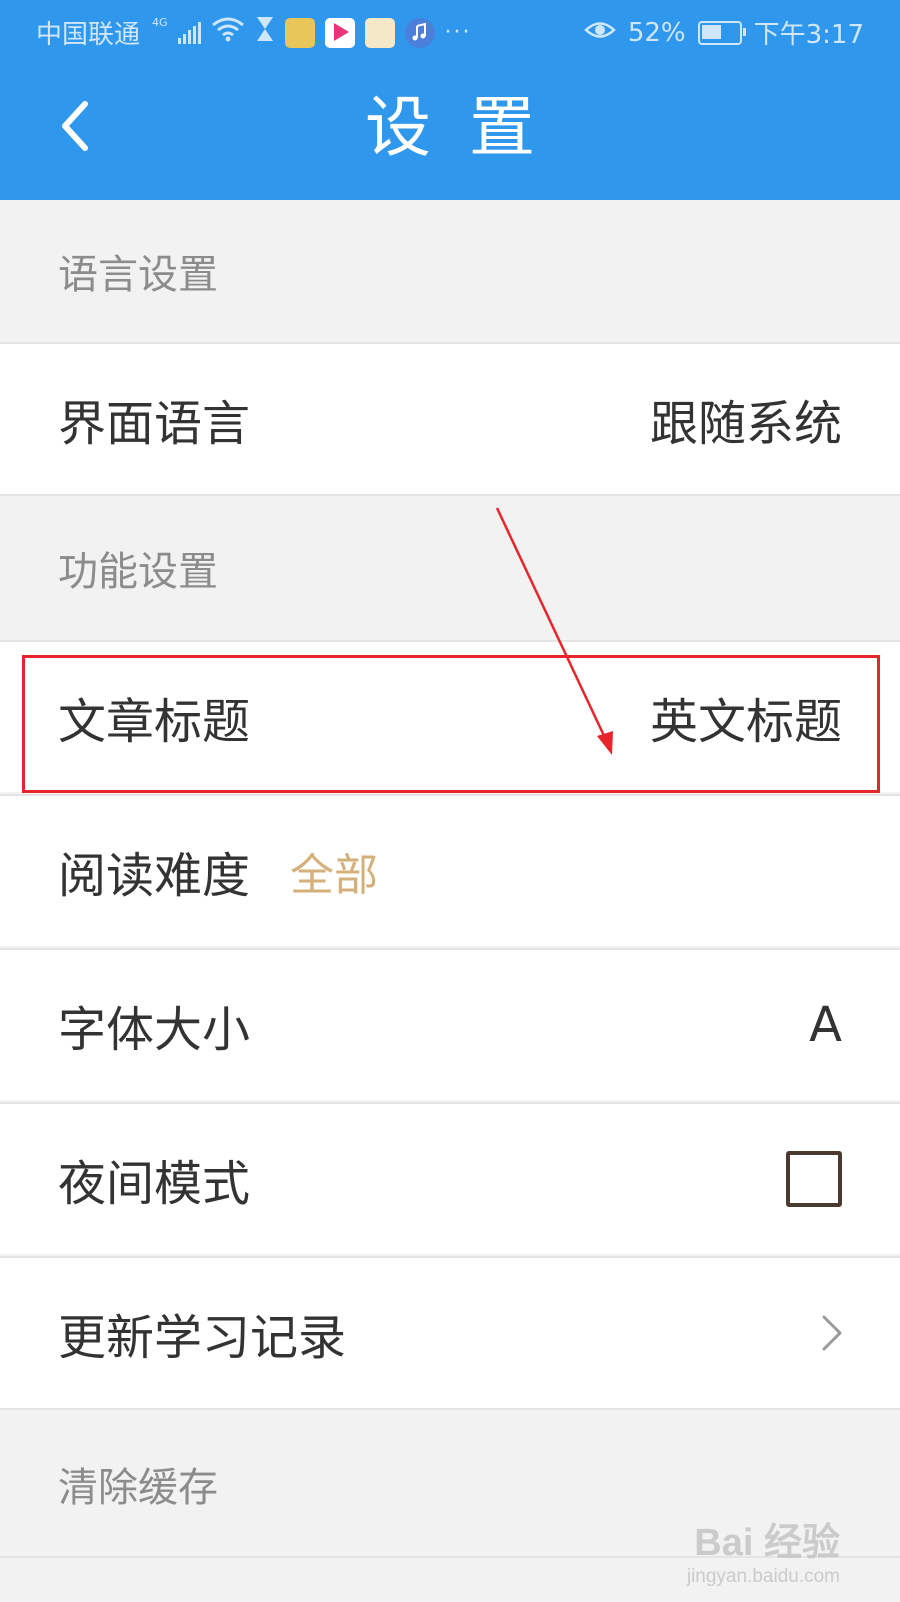  I want to click on interface-language-label: 界面语言, so click(154, 424).